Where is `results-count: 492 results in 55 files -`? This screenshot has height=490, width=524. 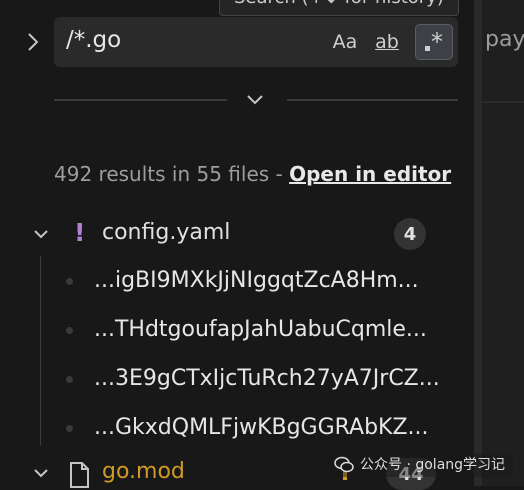 results-count: 492 results in 55 files - is located at coordinates (172, 174).